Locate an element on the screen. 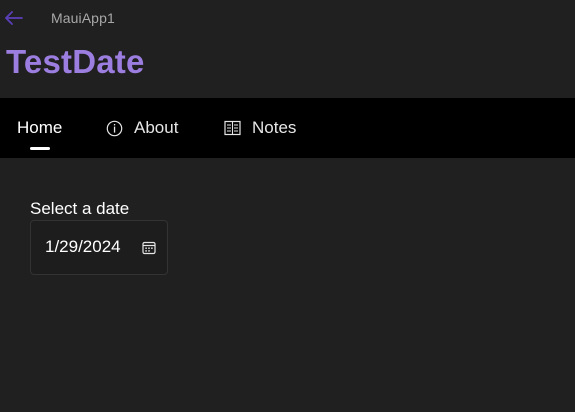 This screenshot has width=575, height=412. back-button is located at coordinates (14, 18).